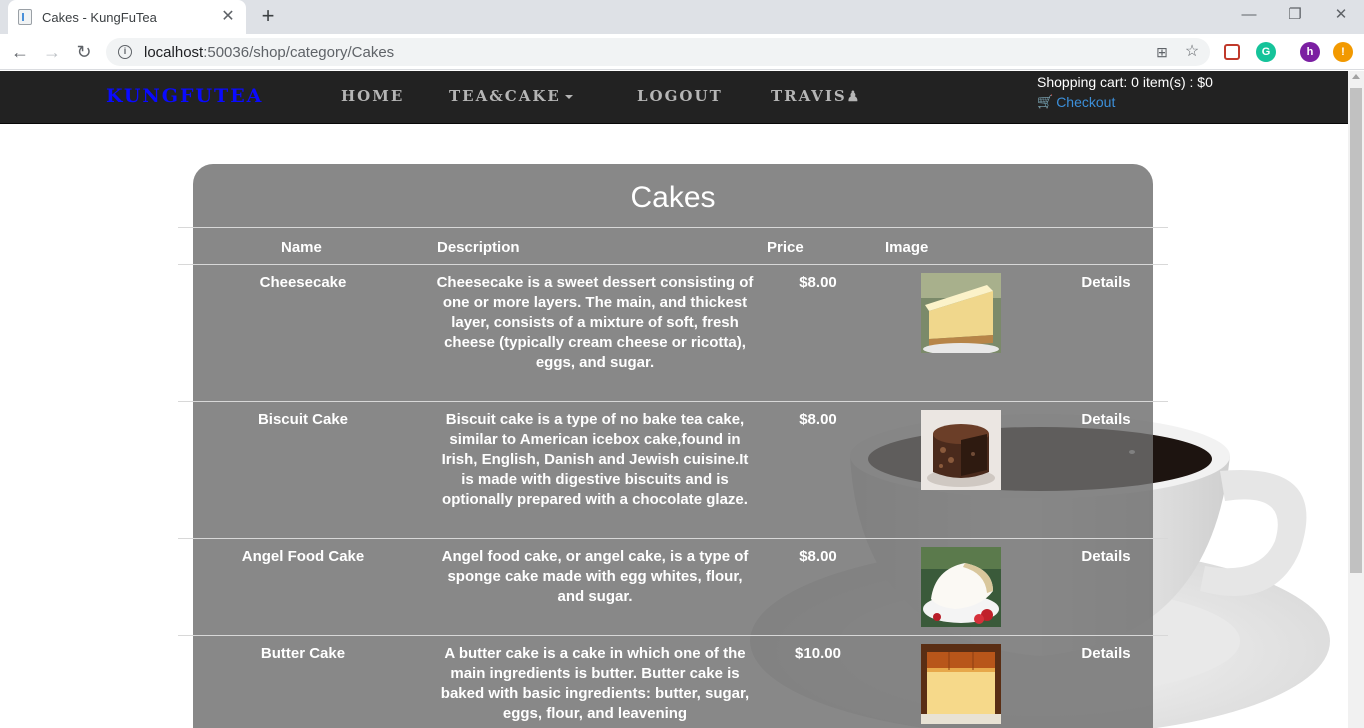 This screenshot has width=1364, height=728. I want to click on info-icon: i, so click(125, 52).